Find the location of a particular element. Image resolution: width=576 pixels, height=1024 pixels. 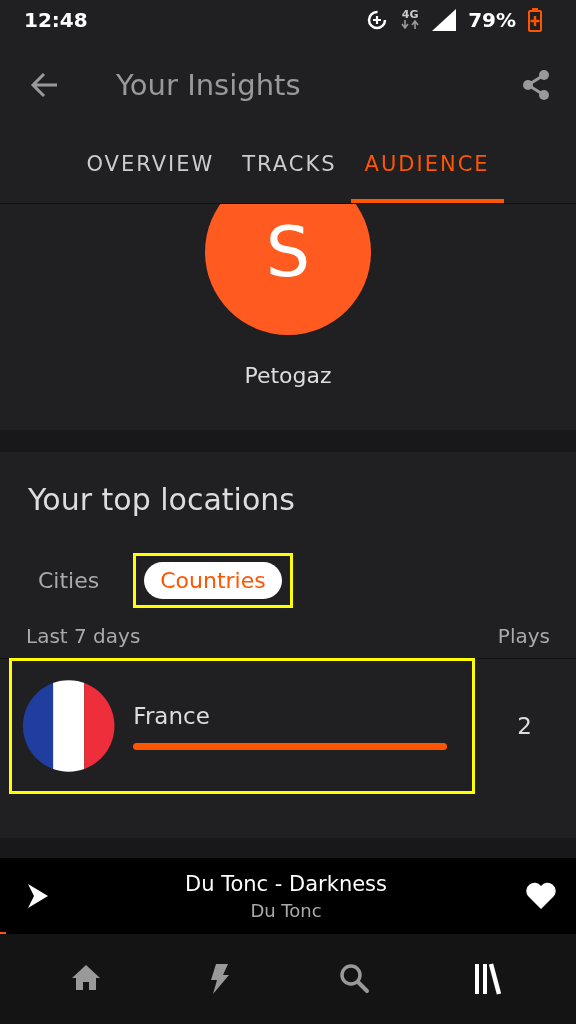

tab: TRACKS is located at coordinates (289, 166).